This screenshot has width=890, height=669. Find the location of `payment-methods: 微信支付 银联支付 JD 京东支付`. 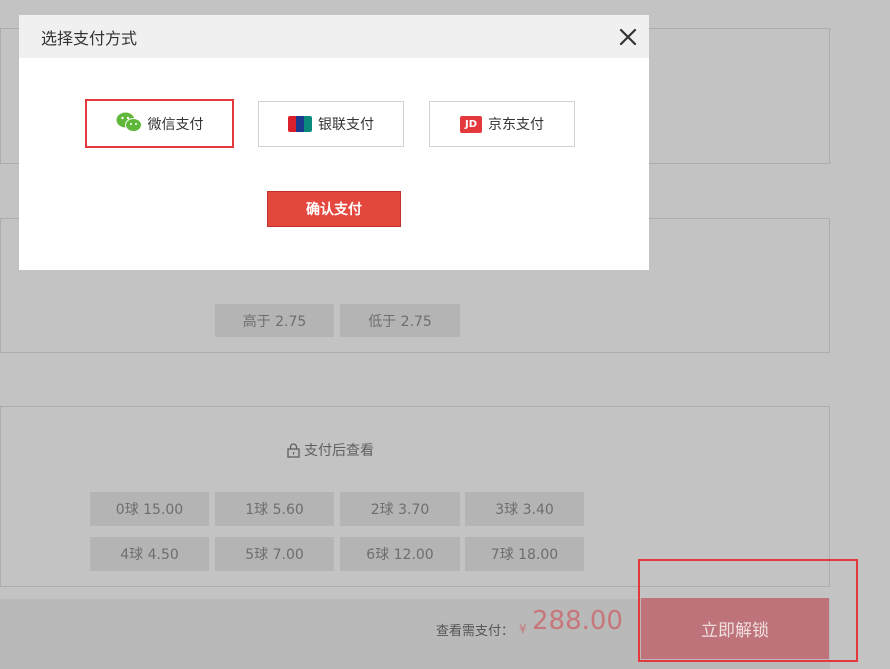

payment-methods: 微信支付 银联支付 JD 京东支付 is located at coordinates (334, 123).